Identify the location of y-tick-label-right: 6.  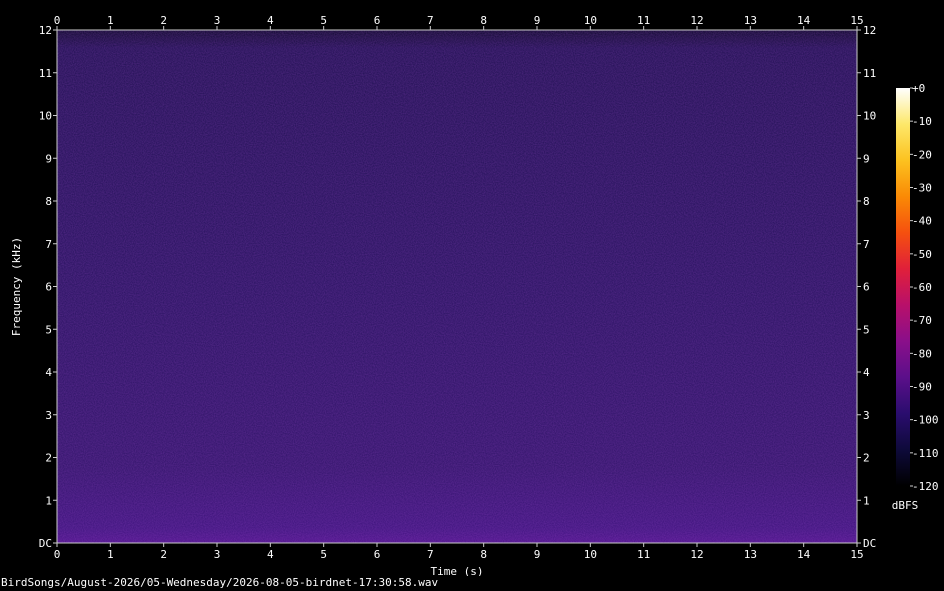
(866, 287).